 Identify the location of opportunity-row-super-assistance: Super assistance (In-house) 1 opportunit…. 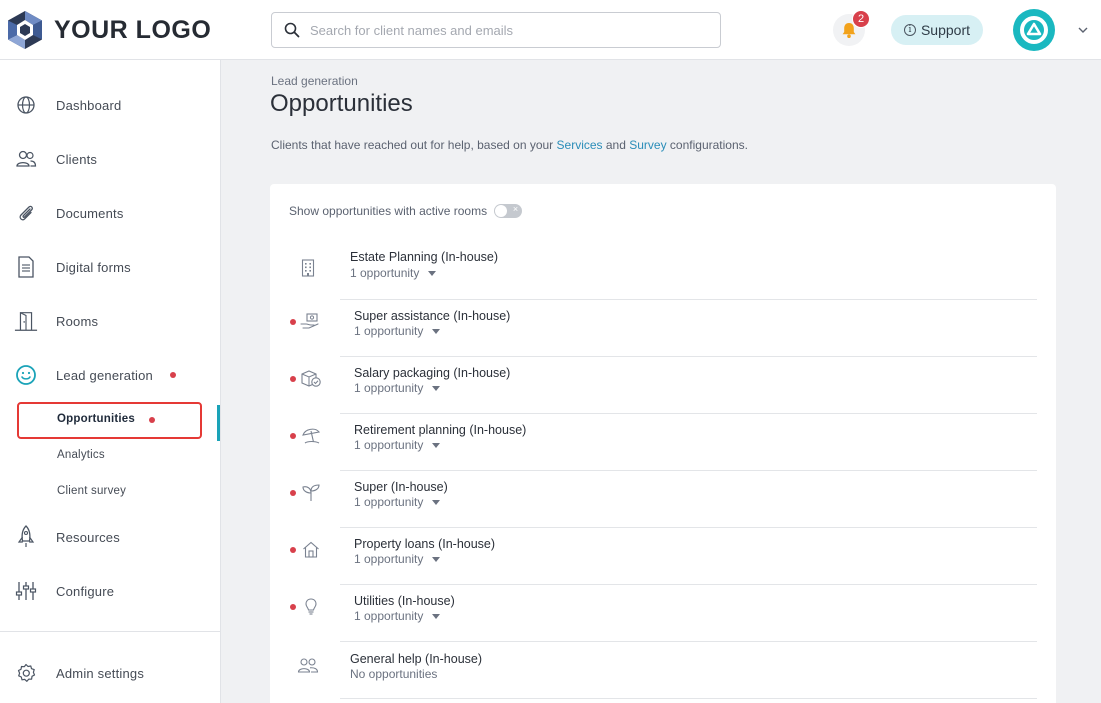
(663, 328).